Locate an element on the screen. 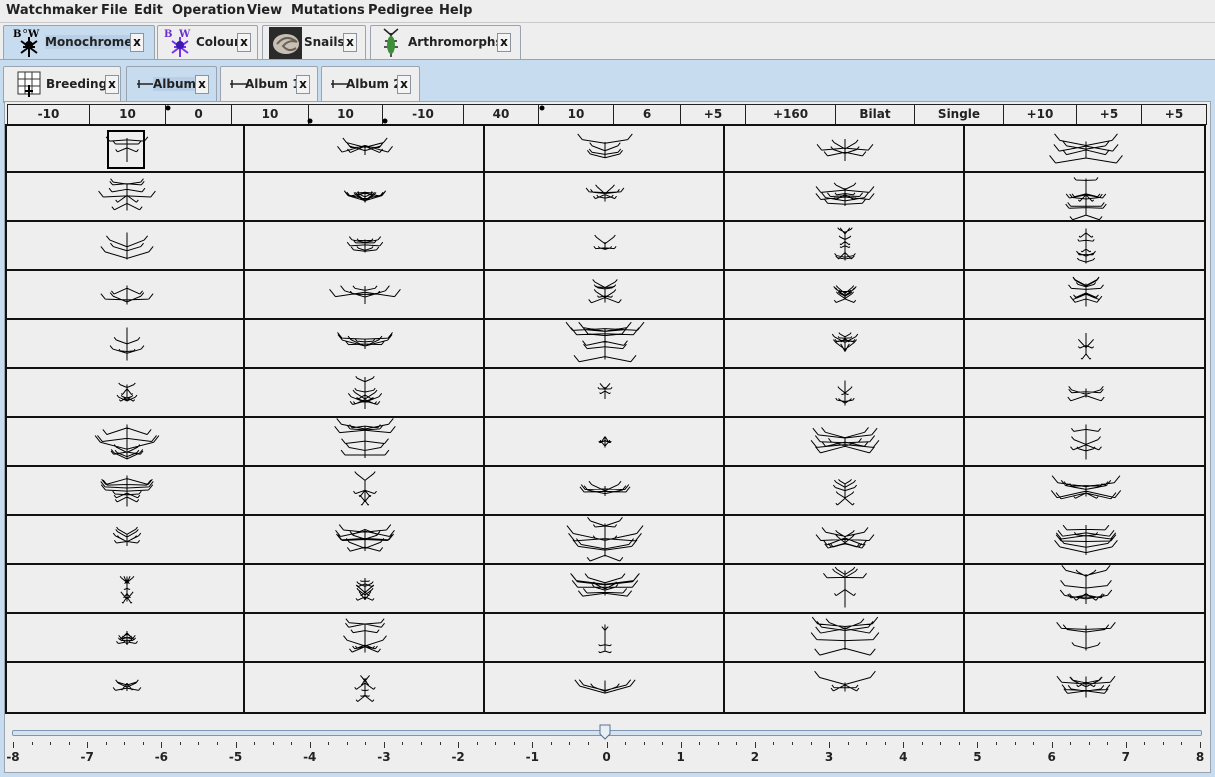  tab-breeding: Breeding x is located at coordinates (62, 84).